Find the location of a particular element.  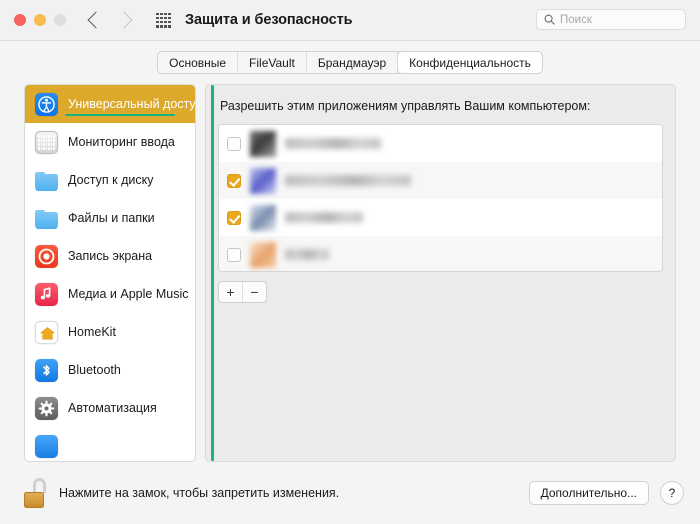

traffic-lights is located at coordinates (40, 20).